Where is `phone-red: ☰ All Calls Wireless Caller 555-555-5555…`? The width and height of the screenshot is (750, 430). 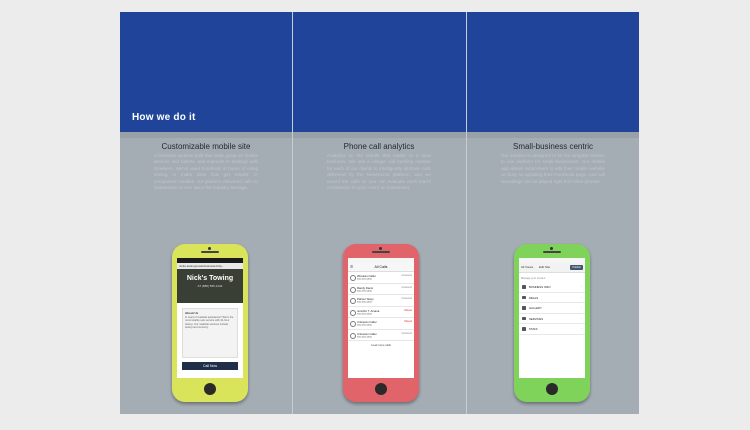 phone-red: ☰ All Calls Wireless Caller 555-555-5555… is located at coordinates (381, 323).